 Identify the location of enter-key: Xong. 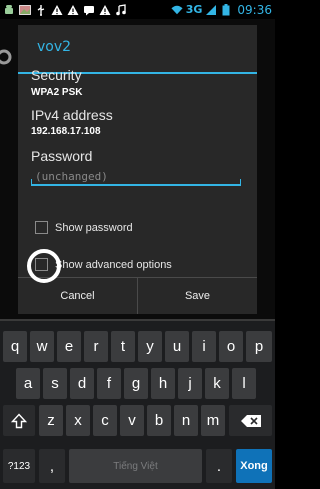
(254, 466).